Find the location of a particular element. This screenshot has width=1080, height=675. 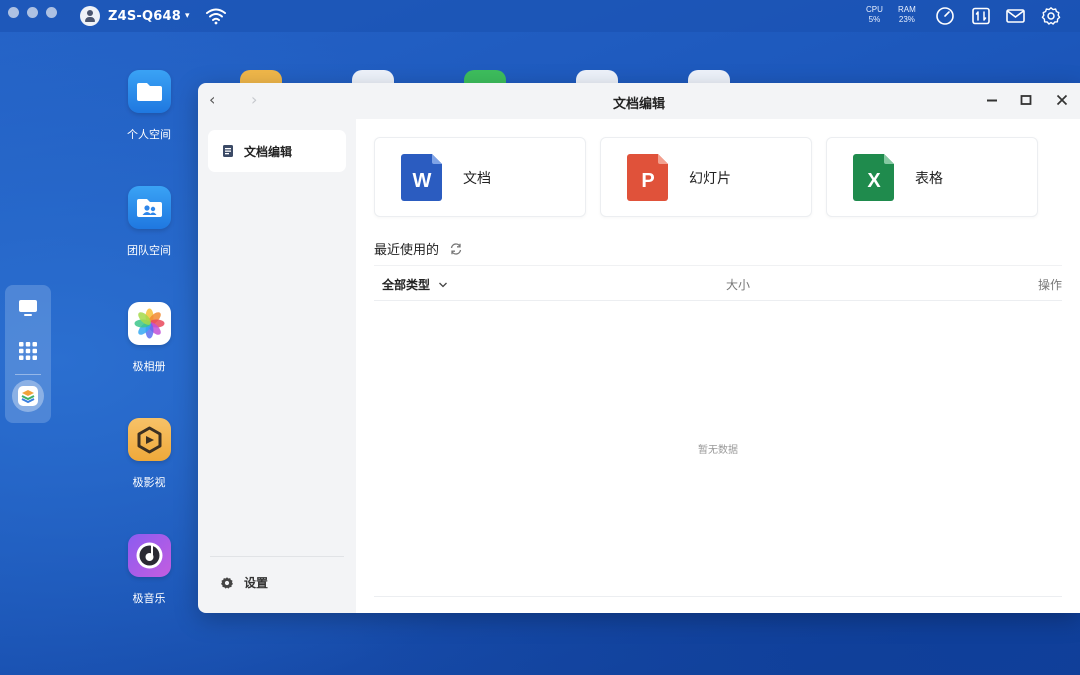

dock-desktop is located at coordinates (28, 308).